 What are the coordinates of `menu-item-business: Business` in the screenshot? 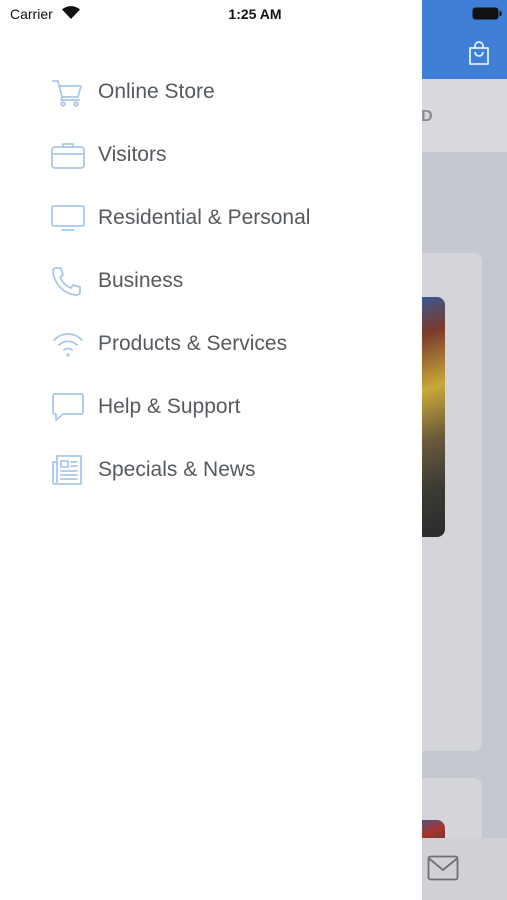 It's located at (211, 281).